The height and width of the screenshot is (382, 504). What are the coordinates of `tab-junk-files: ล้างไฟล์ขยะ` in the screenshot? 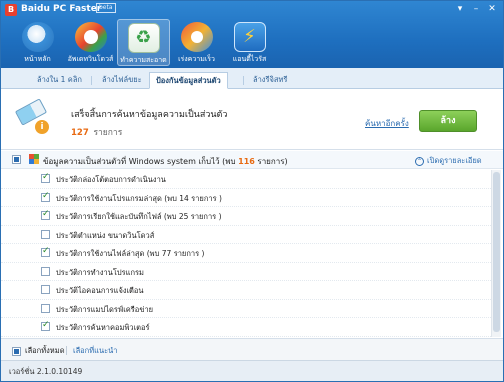 It's located at (122, 80).